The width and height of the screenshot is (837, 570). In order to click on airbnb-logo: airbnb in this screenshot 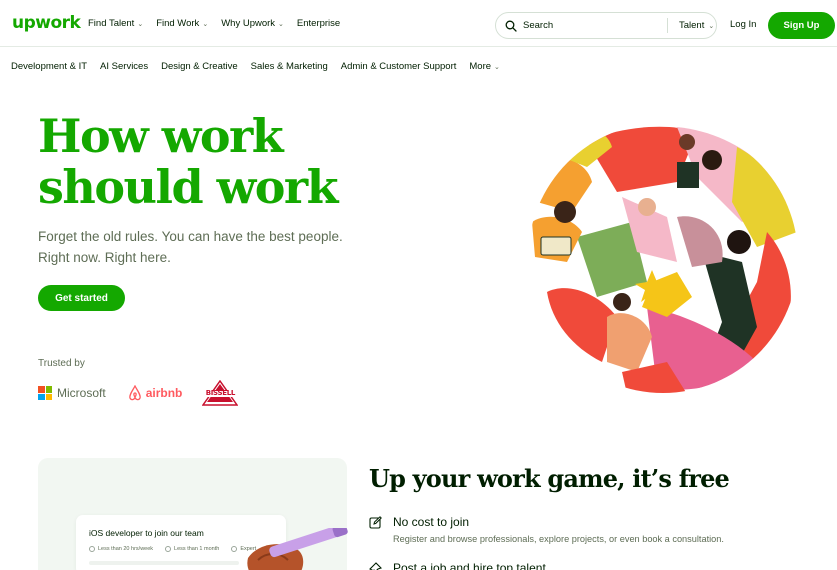, I will do `click(155, 393)`.